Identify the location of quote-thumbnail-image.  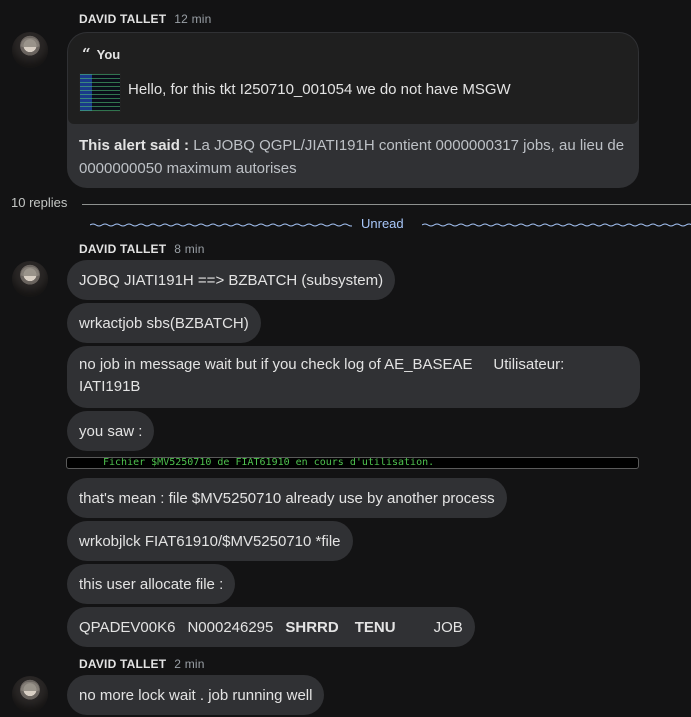
(100, 92).